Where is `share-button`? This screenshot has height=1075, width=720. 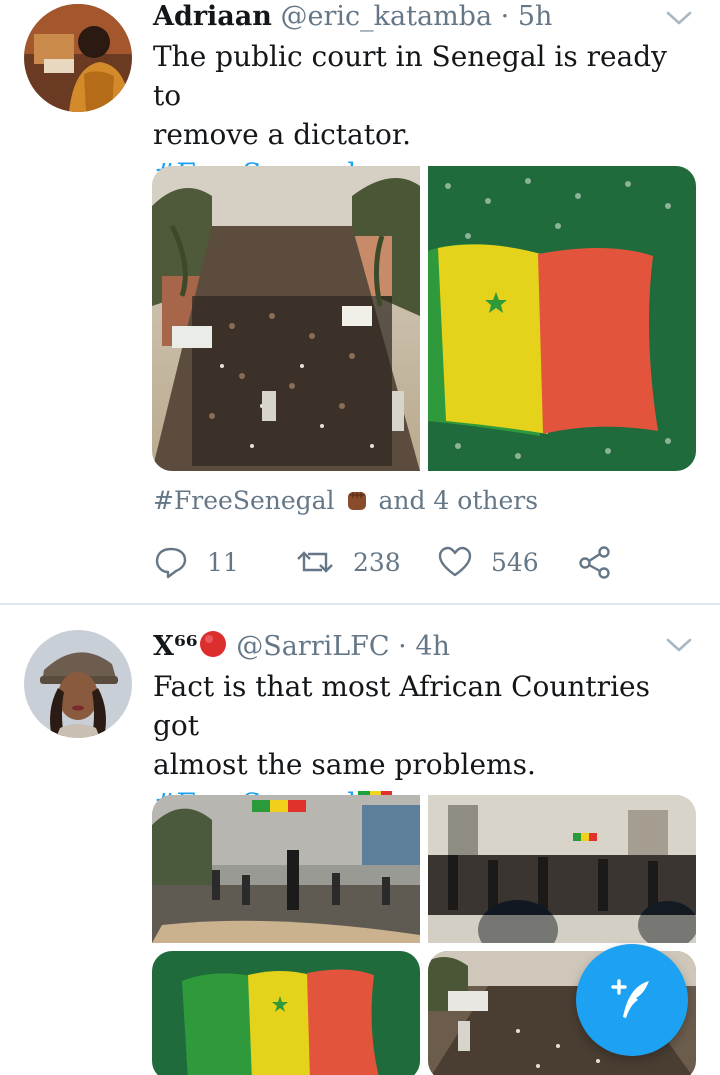
share-button is located at coordinates (595, 562).